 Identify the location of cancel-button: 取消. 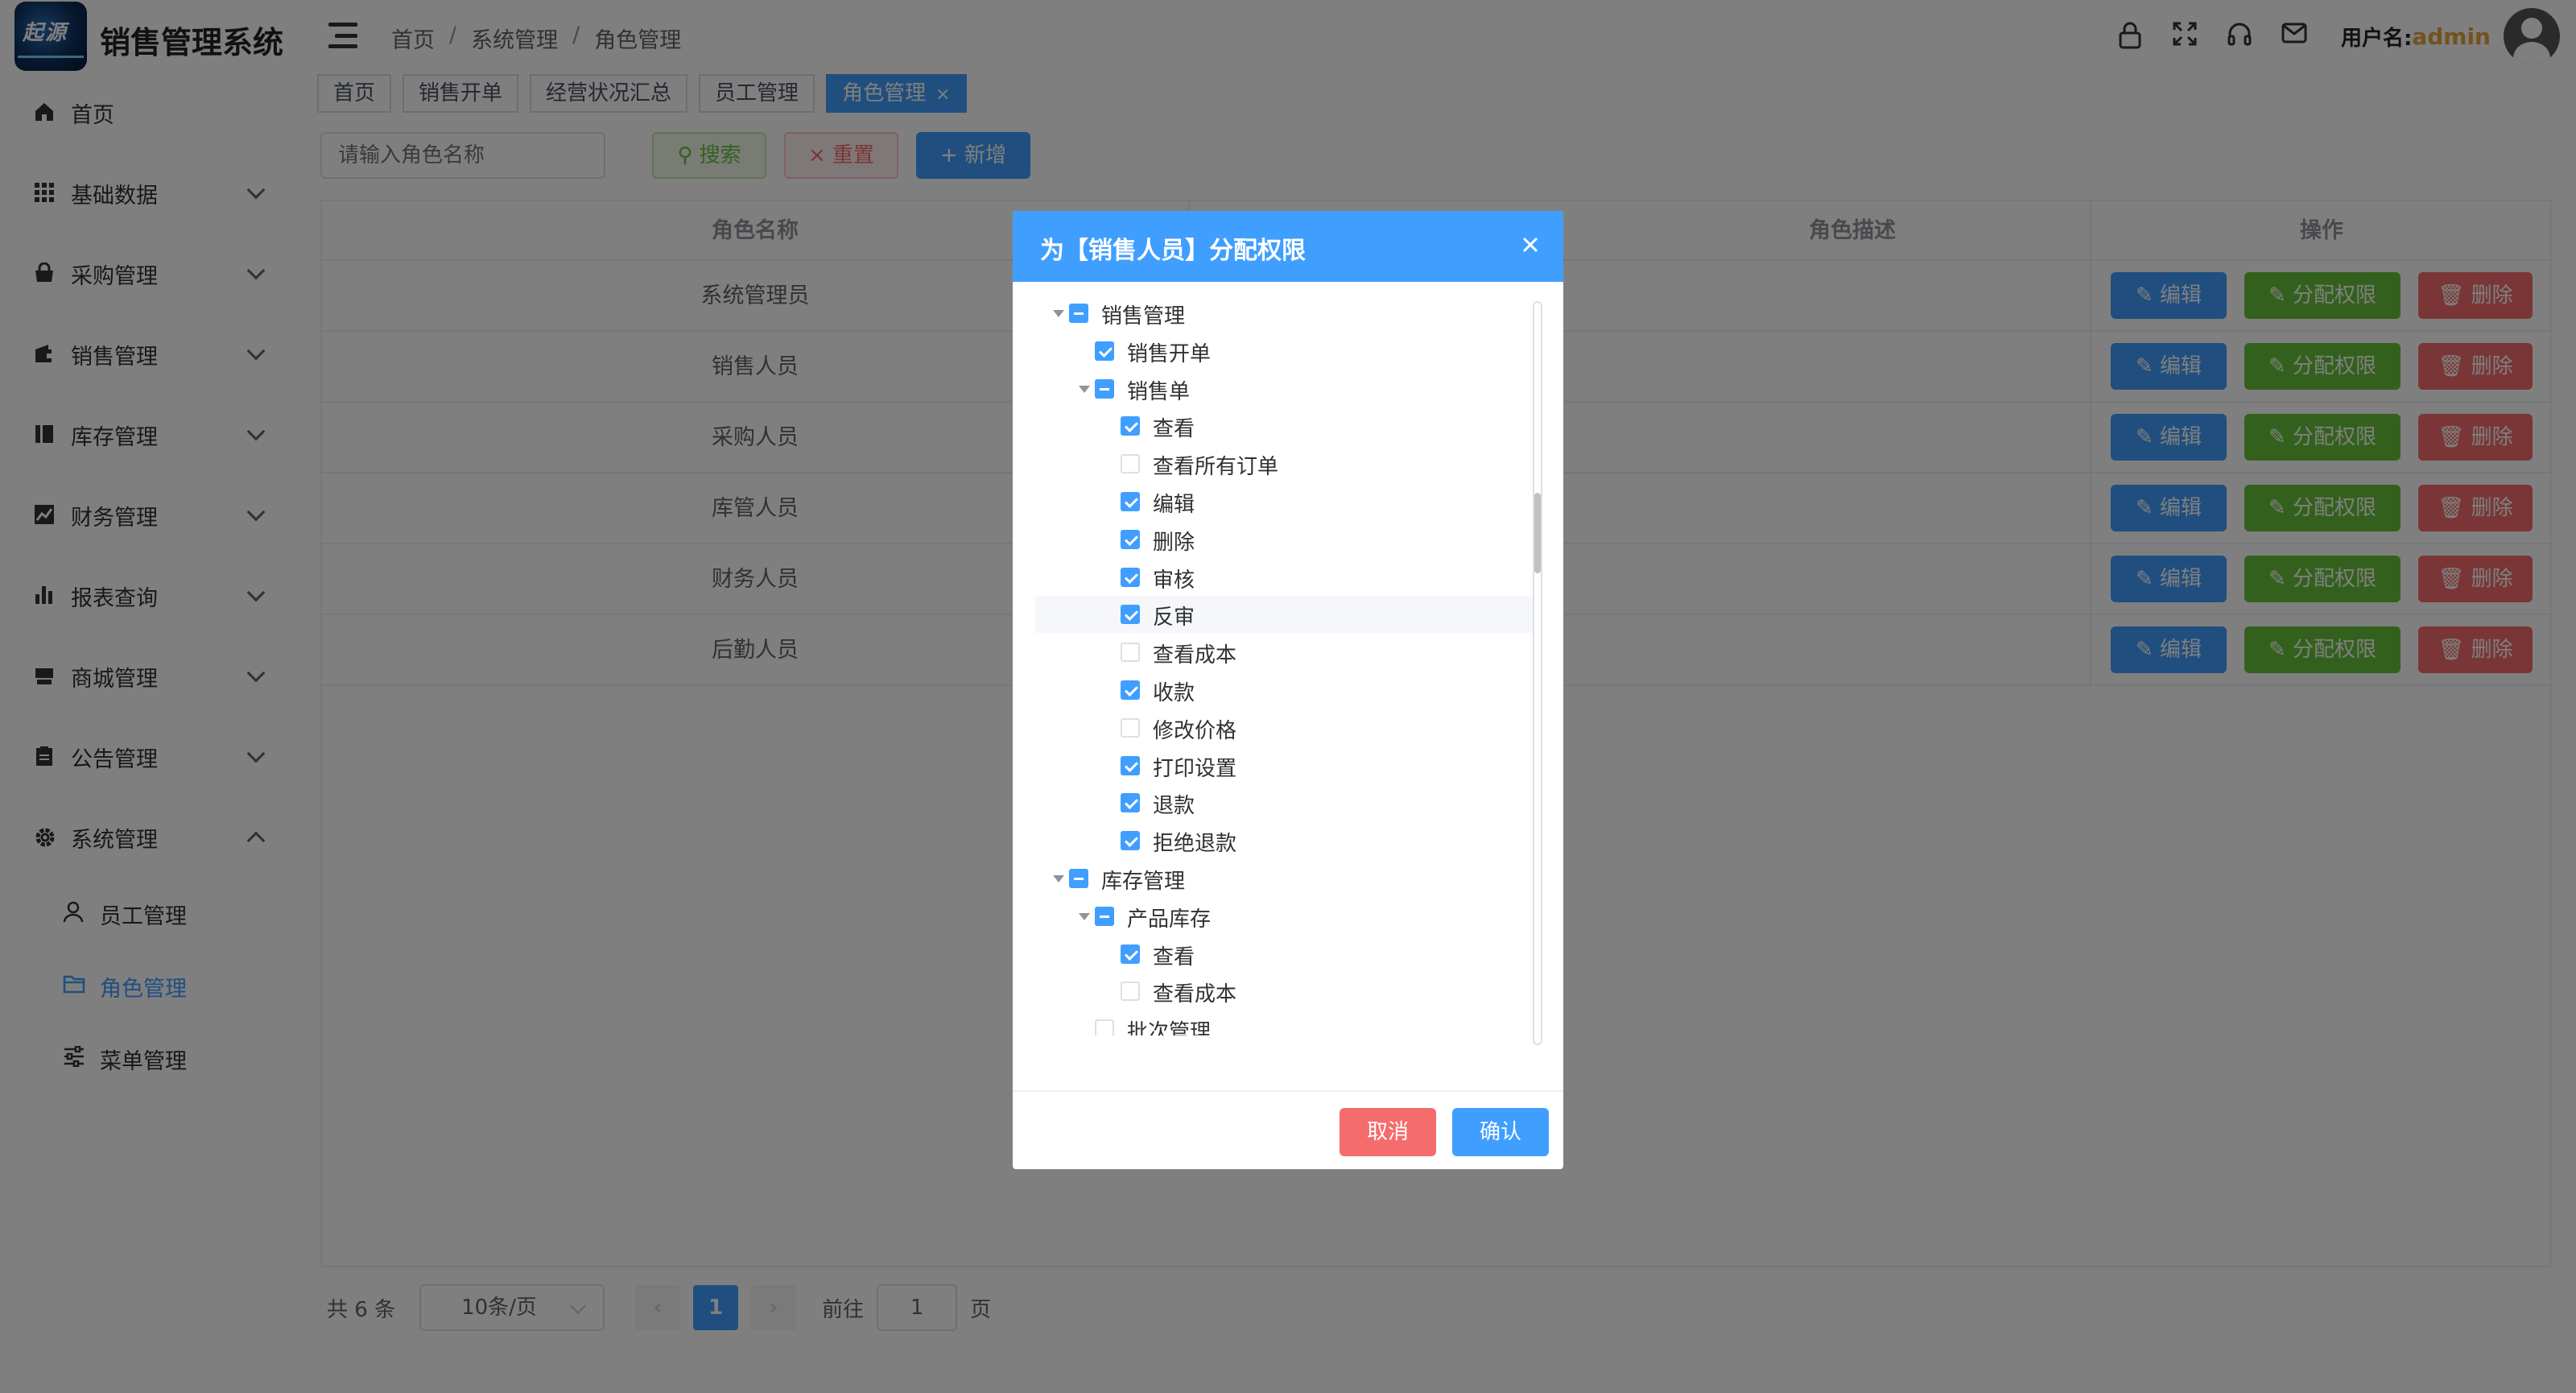
(1388, 1132).